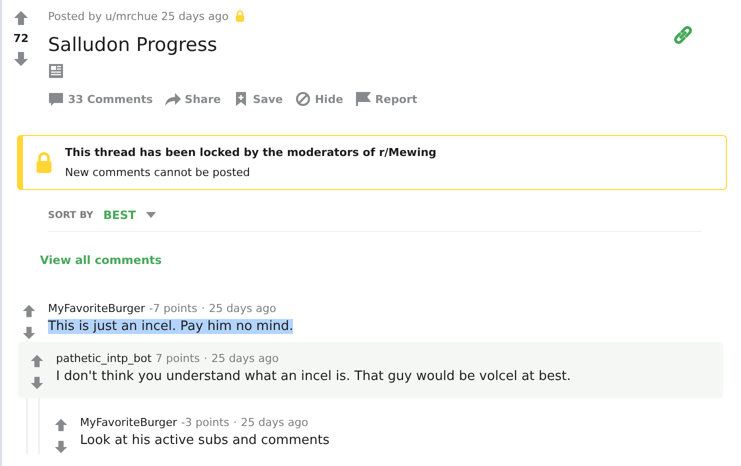 This screenshot has width=741, height=466. Describe the element at coordinates (178, 358) in the screenshot. I see `comment-points: 7 points` at that location.